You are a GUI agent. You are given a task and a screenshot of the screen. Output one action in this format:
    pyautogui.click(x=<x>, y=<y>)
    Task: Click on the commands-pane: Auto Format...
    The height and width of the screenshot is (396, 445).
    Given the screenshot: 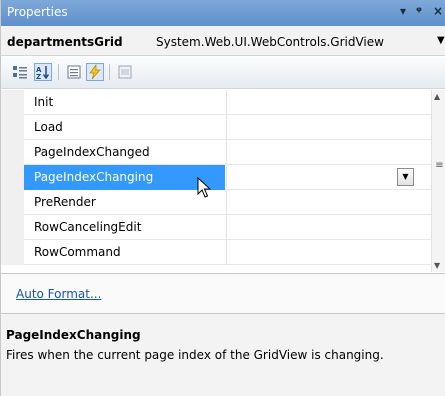 What is the action you would take?
    pyautogui.click(x=223, y=293)
    